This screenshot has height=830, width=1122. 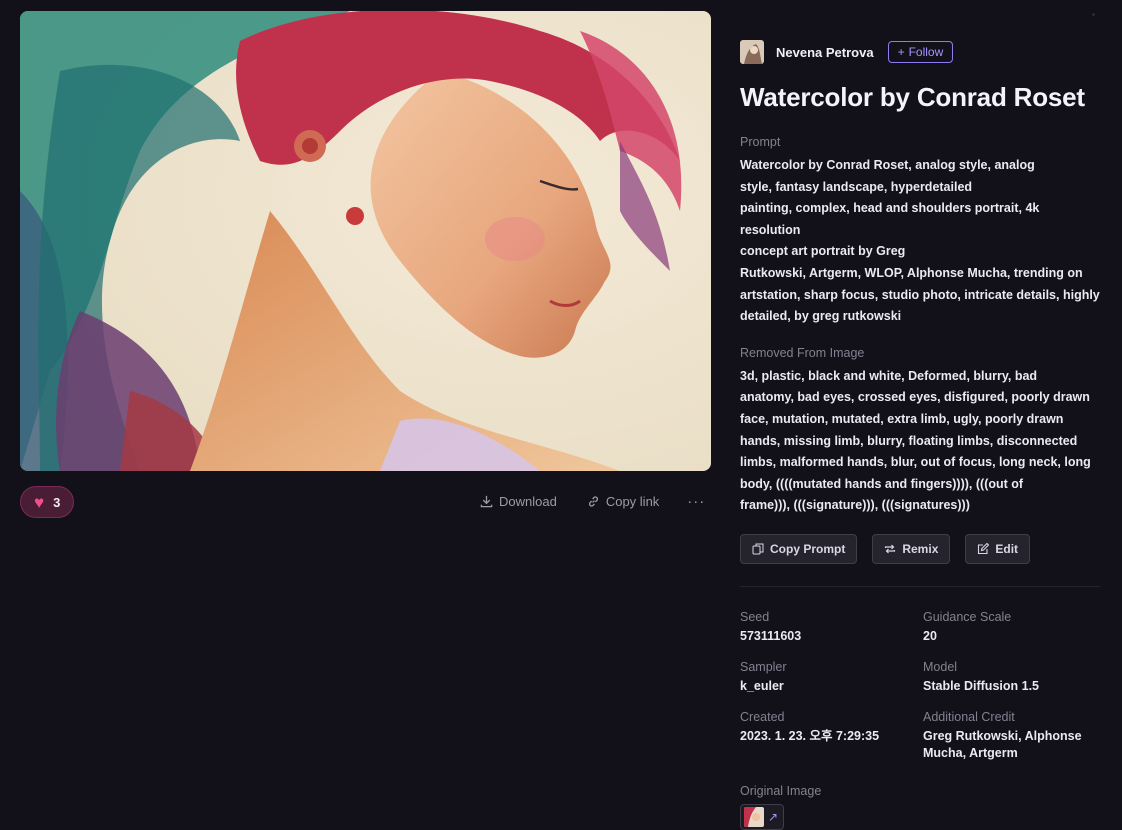 I want to click on sampler-value: k_euler, so click(x=762, y=685).